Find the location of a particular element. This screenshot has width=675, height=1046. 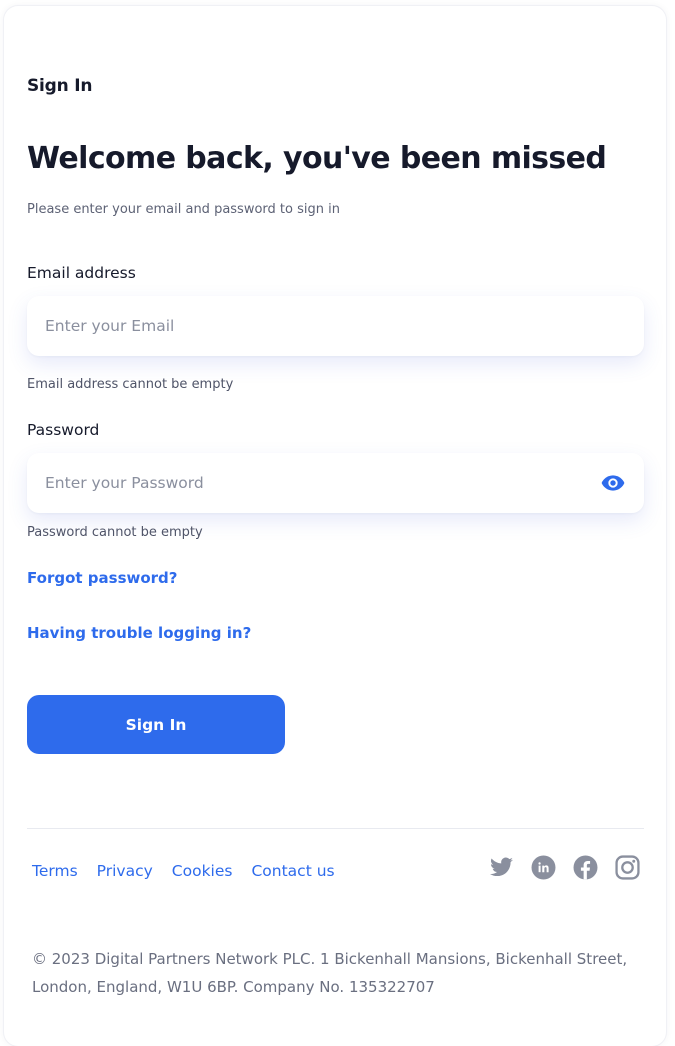

twitter-icon is located at coordinates (501, 867).